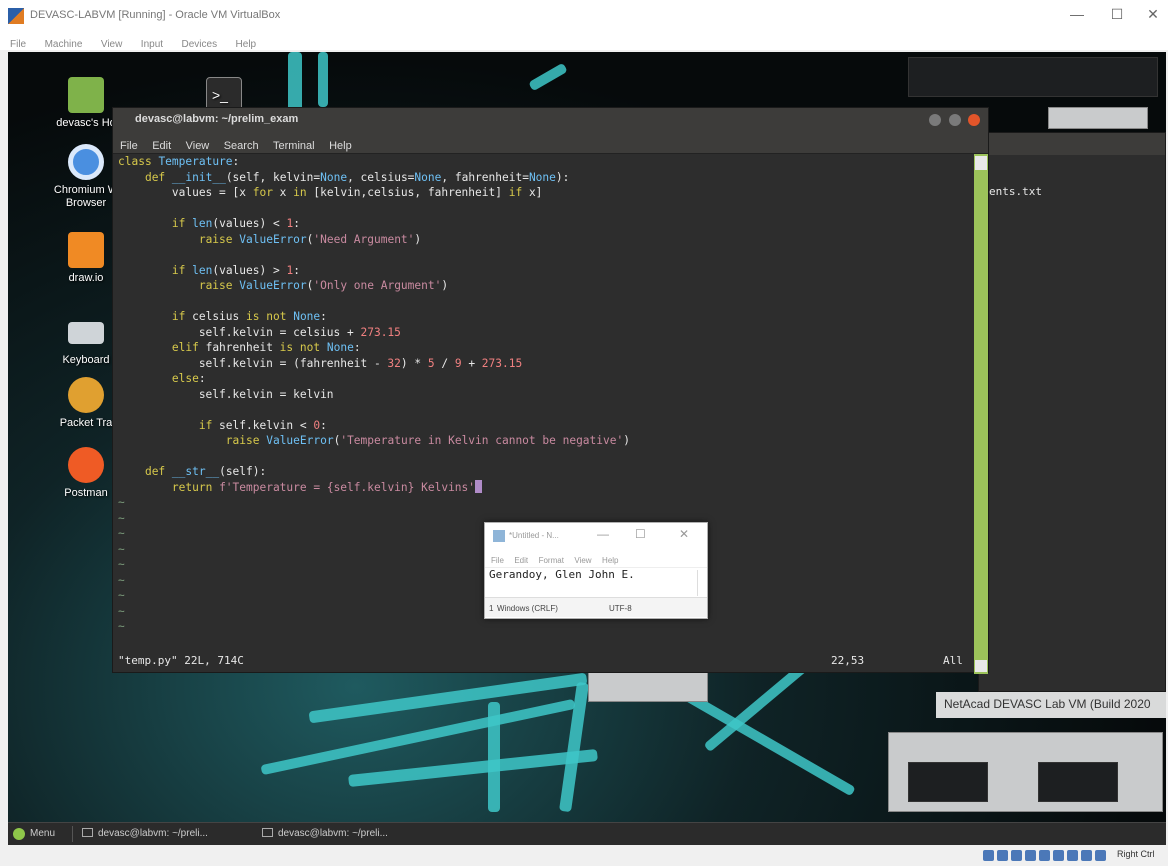  Describe the element at coordinates (86, 333) in the screenshot. I see `keyboard-icon` at that location.